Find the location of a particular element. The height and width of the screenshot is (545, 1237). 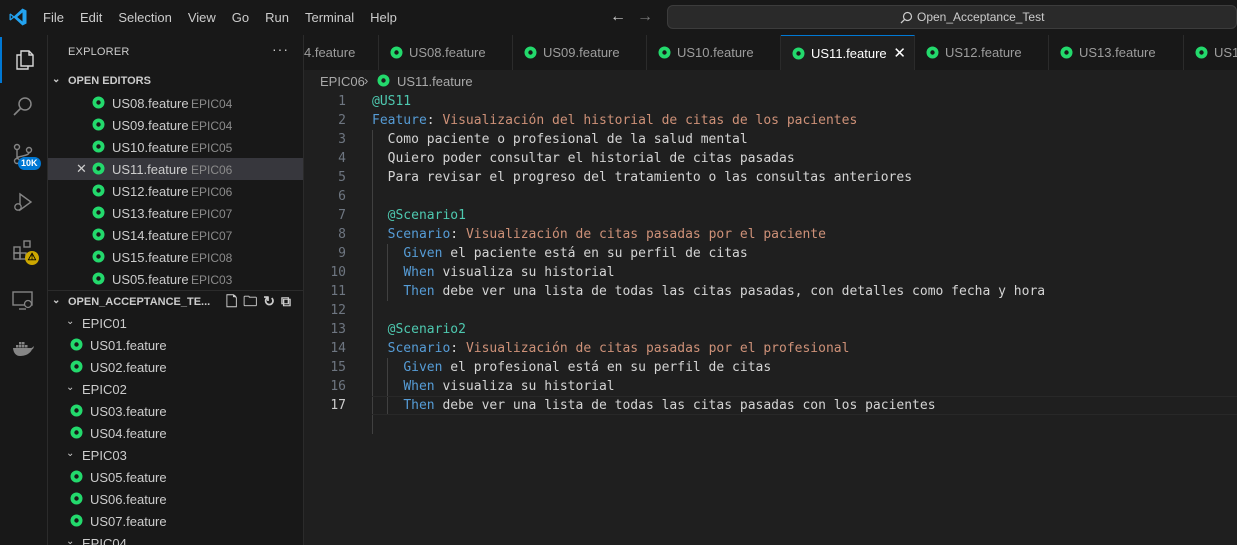

refresh-icon: ↻ is located at coordinates (269, 301).